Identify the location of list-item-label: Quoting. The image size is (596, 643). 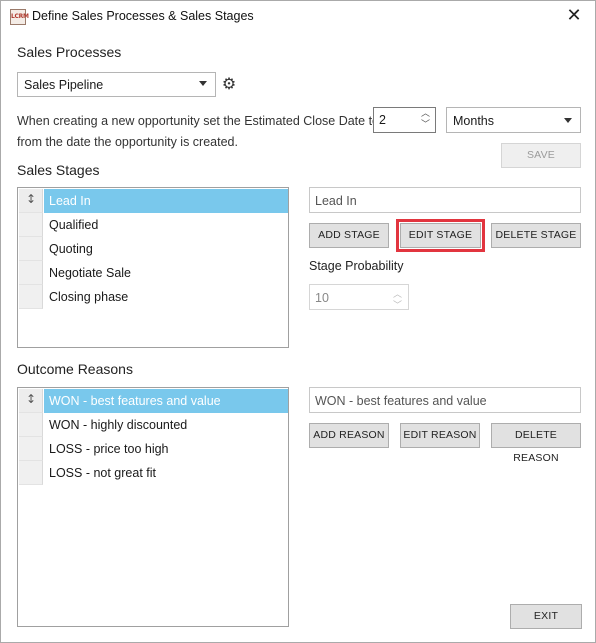
(71, 249).